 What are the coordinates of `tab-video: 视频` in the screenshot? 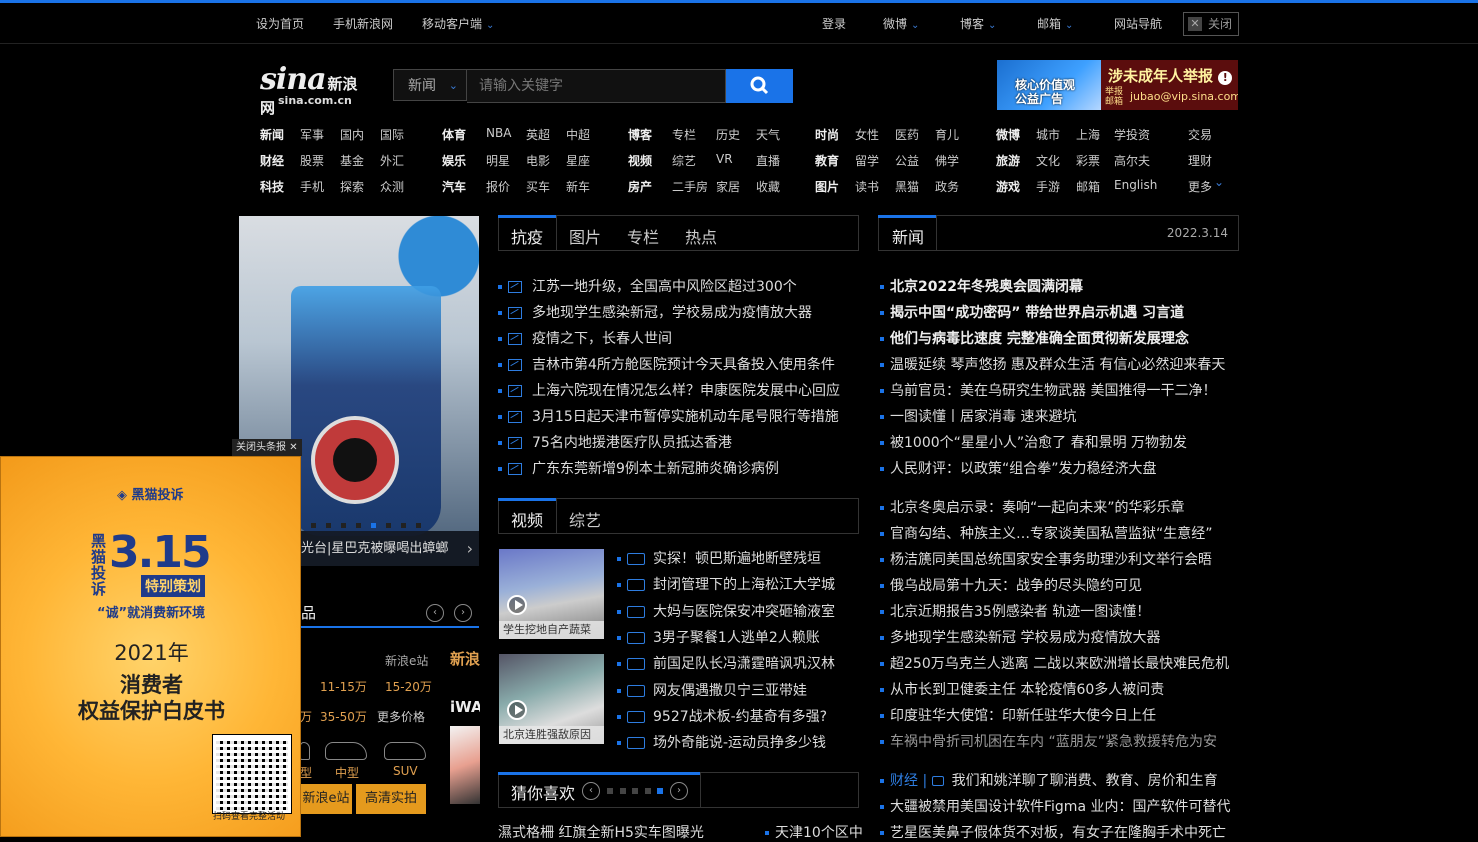 It's located at (527, 519).